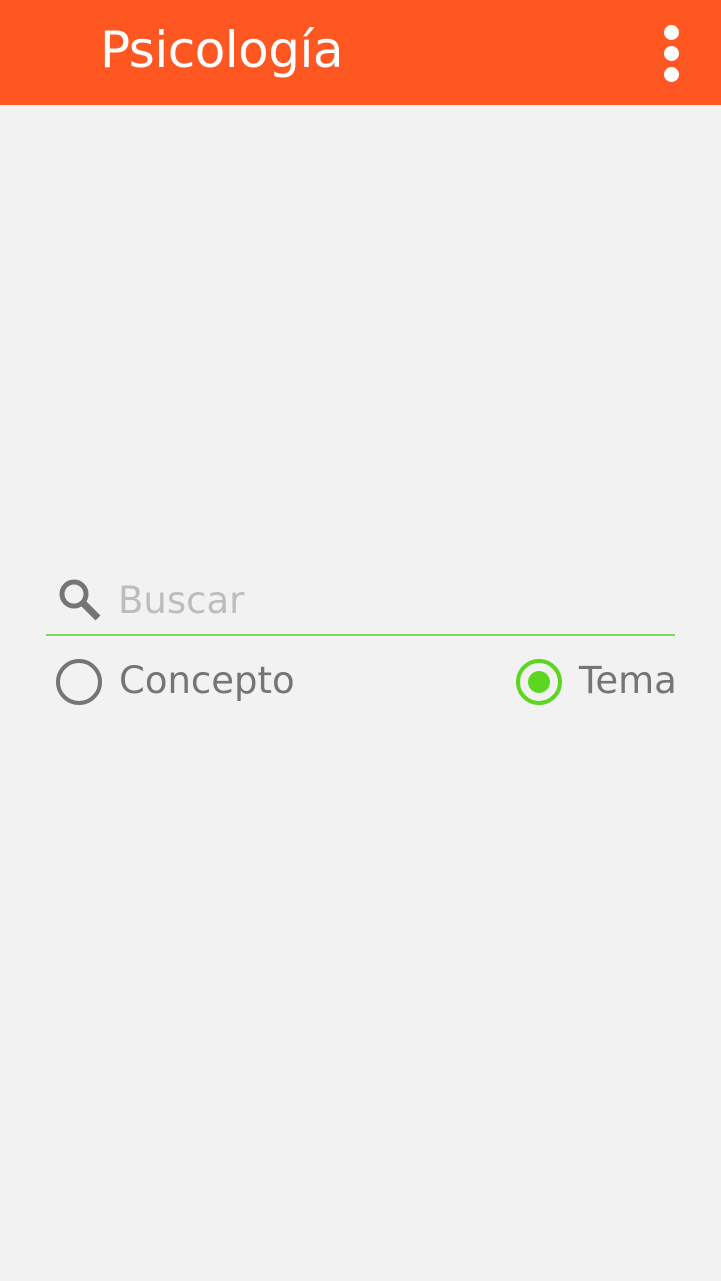 This screenshot has height=1281, width=721. What do you see at coordinates (79, 682) in the screenshot?
I see `radio-button-concepto` at bounding box center [79, 682].